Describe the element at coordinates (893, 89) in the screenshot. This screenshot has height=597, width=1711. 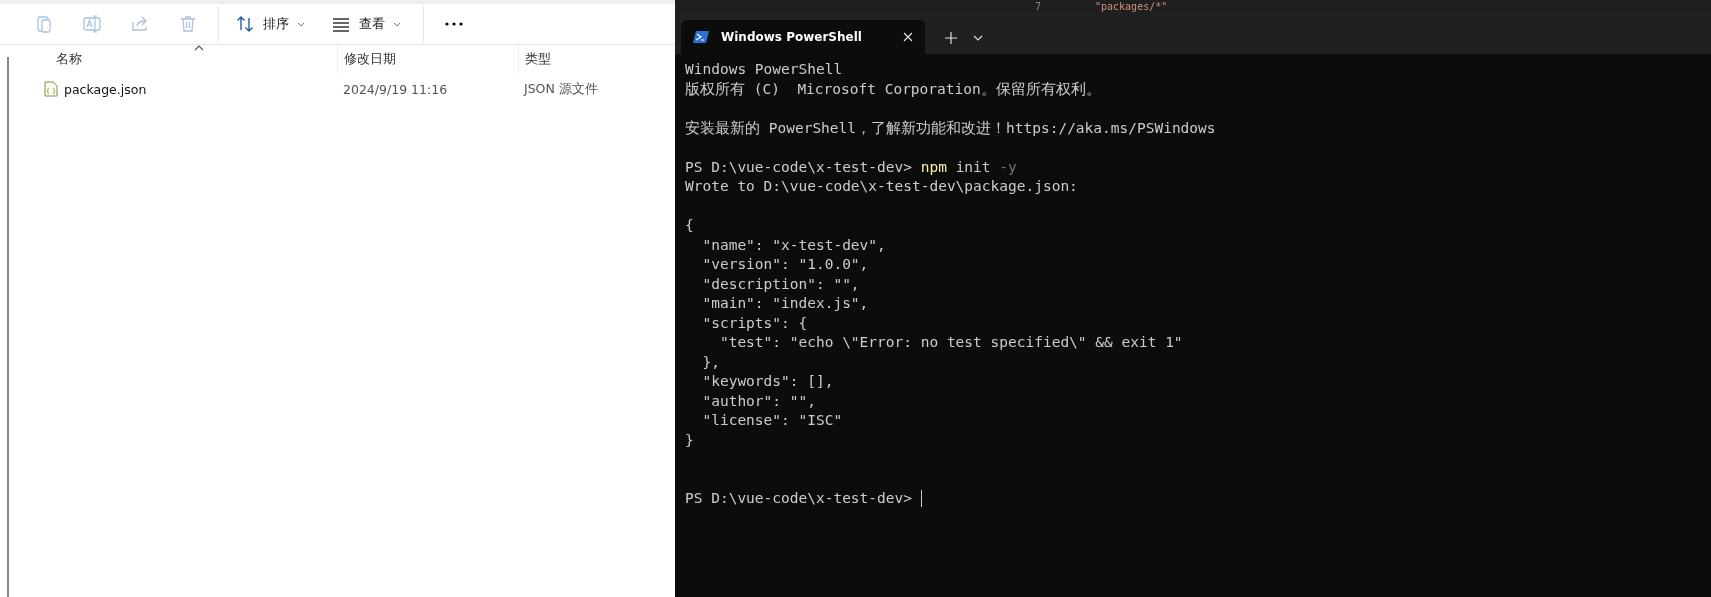
I see `terminal-line: 版权所有 (C) Microsoft Corporation。保留所有权利。` at that location.